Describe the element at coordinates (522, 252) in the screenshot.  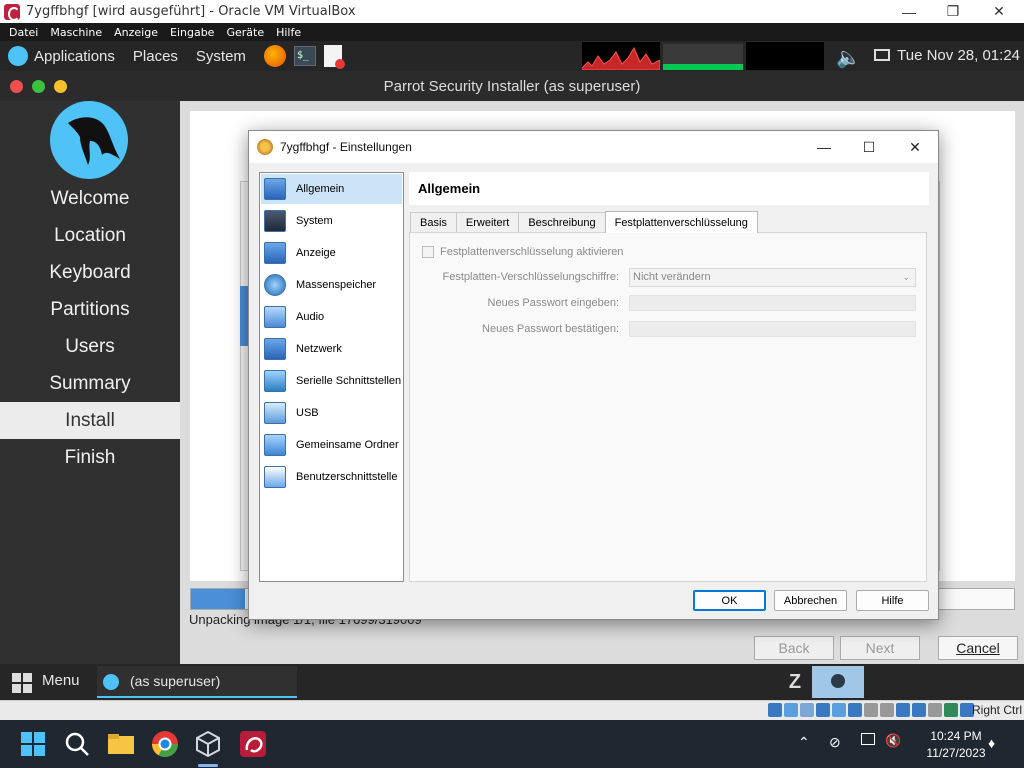
I see `enable-encryption-row: Festplattenverschlüsselung aktivieren` at that location.